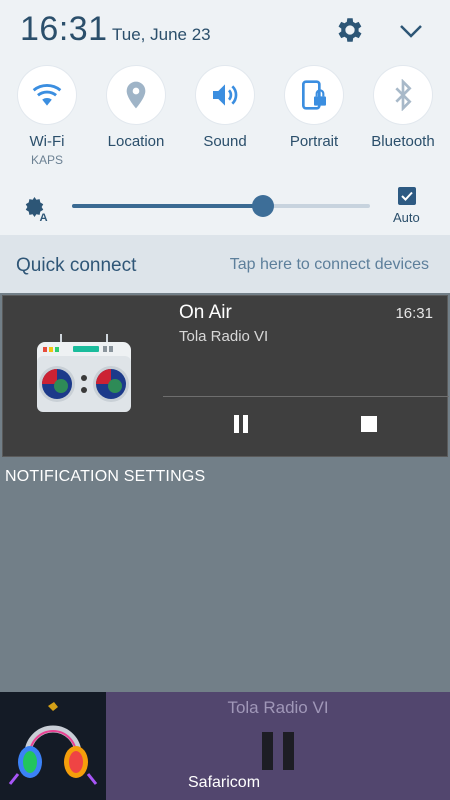 This screenshot has height=800, width=450. I want to click on stop-icon, so click(369, 424).